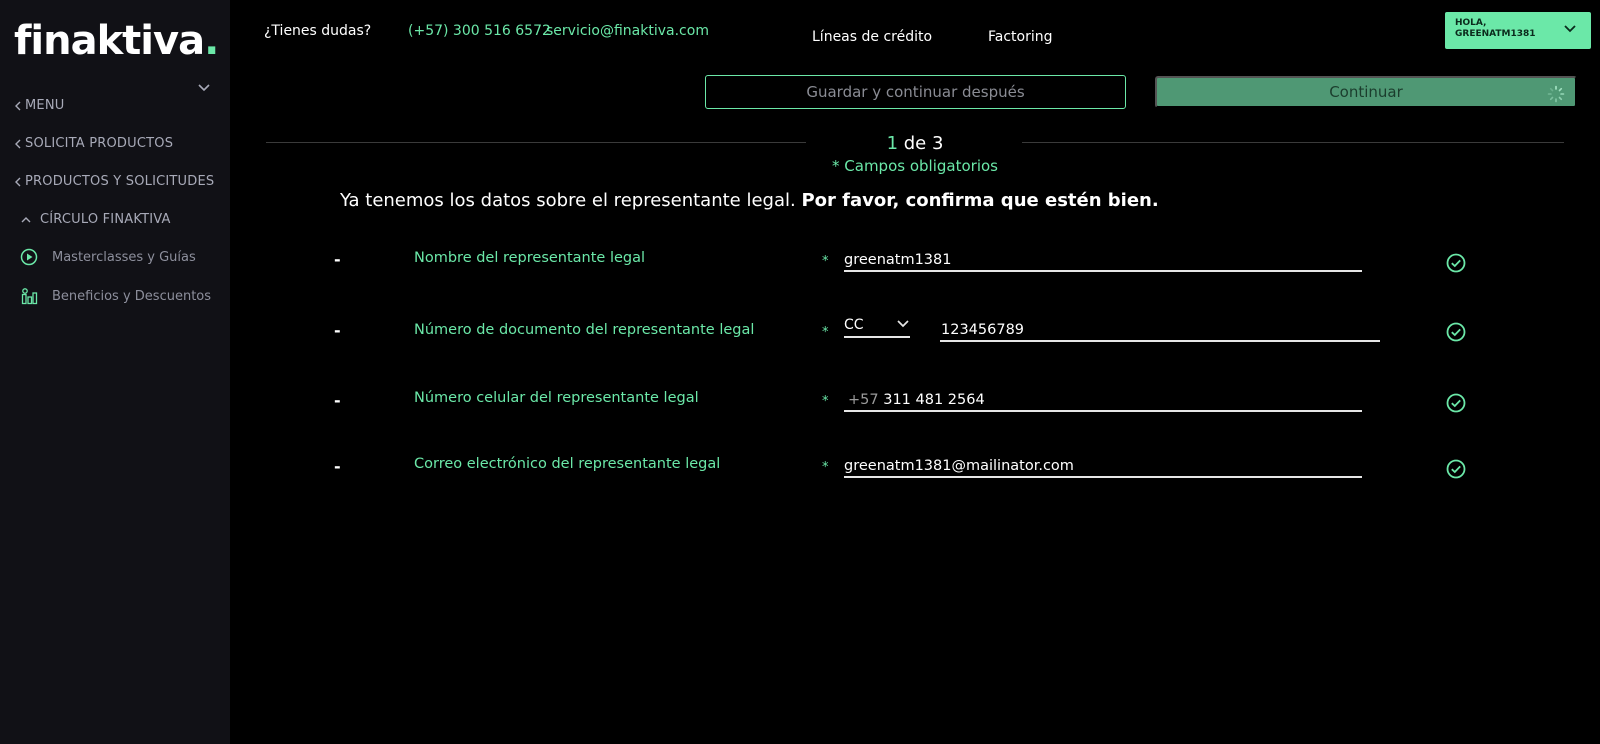 The width and height of the screenshot is (1600, 744). Describe the element at coordinates (45, 105) in the screenshot. I see `menu-label: MENU` at that location.